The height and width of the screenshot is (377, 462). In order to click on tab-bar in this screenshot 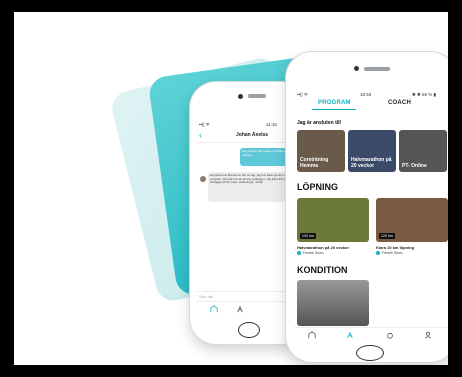, I will do `click(371, 334)`.